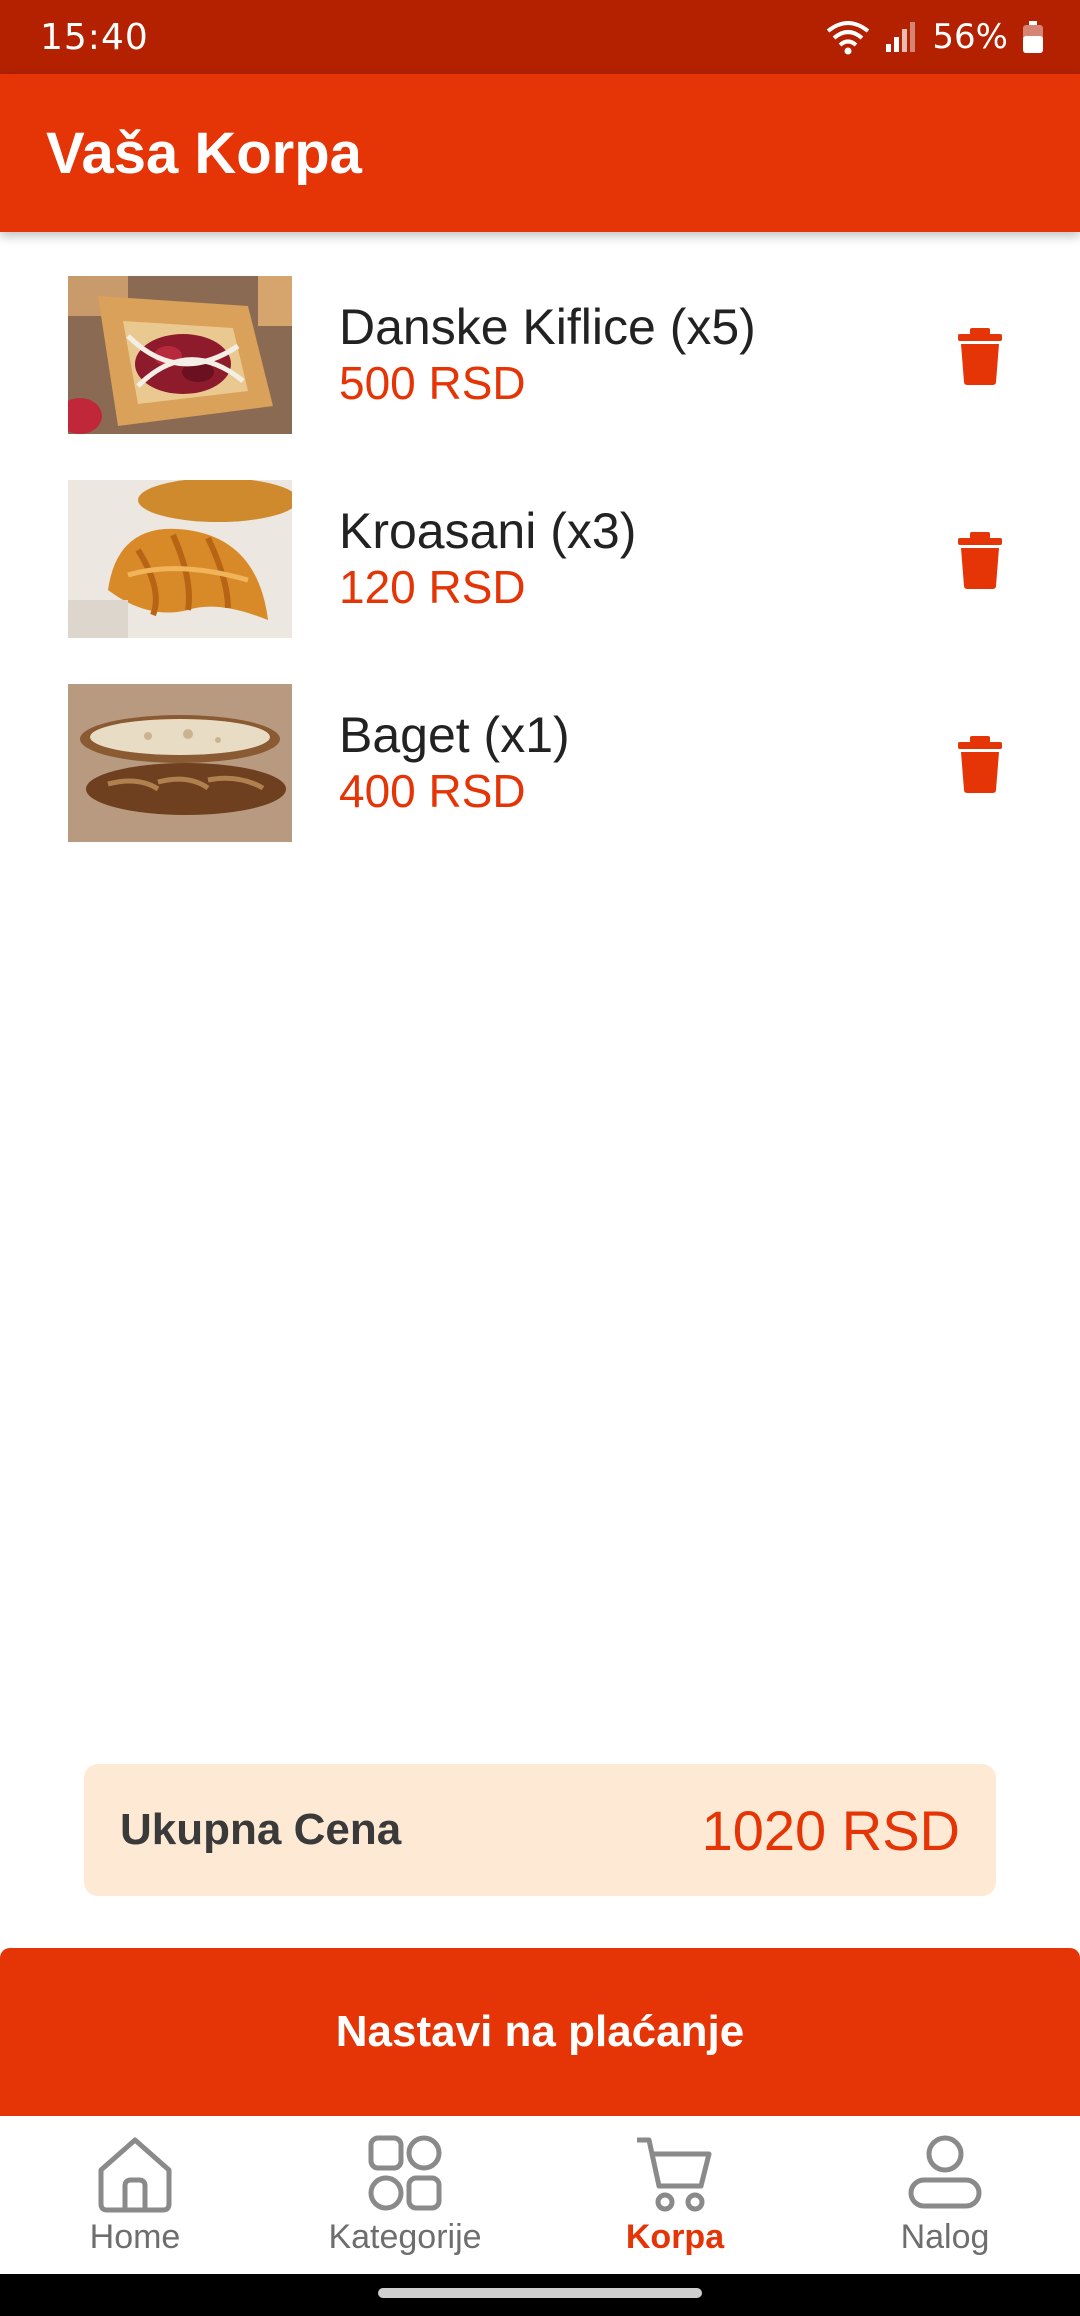  Describe the element at coordinates (454, 735) in the screenshot. I see `item-name: Baget (x1)` at that location.